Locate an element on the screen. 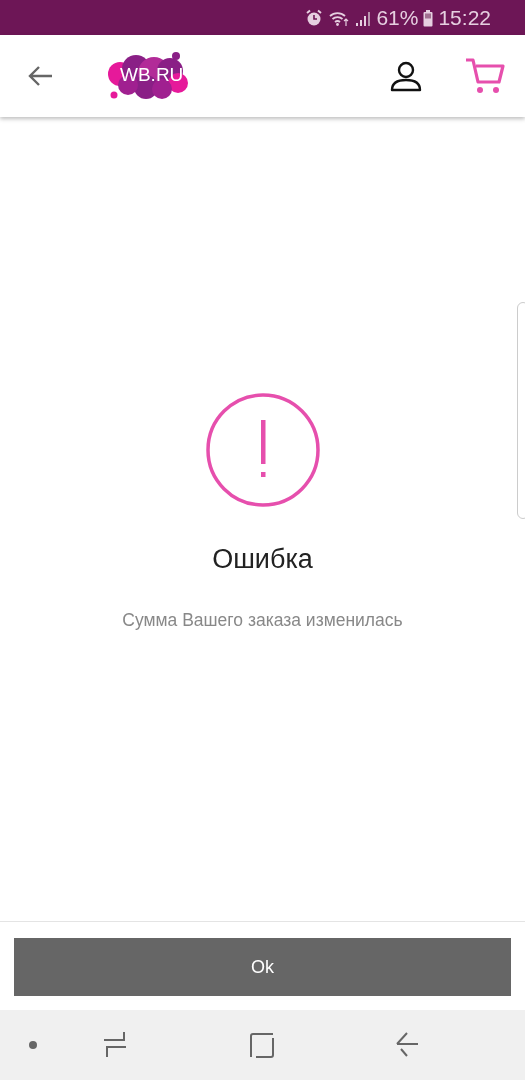 This screenshot has width=525, height=1080. user-icon is located at coordinates (406, 76).